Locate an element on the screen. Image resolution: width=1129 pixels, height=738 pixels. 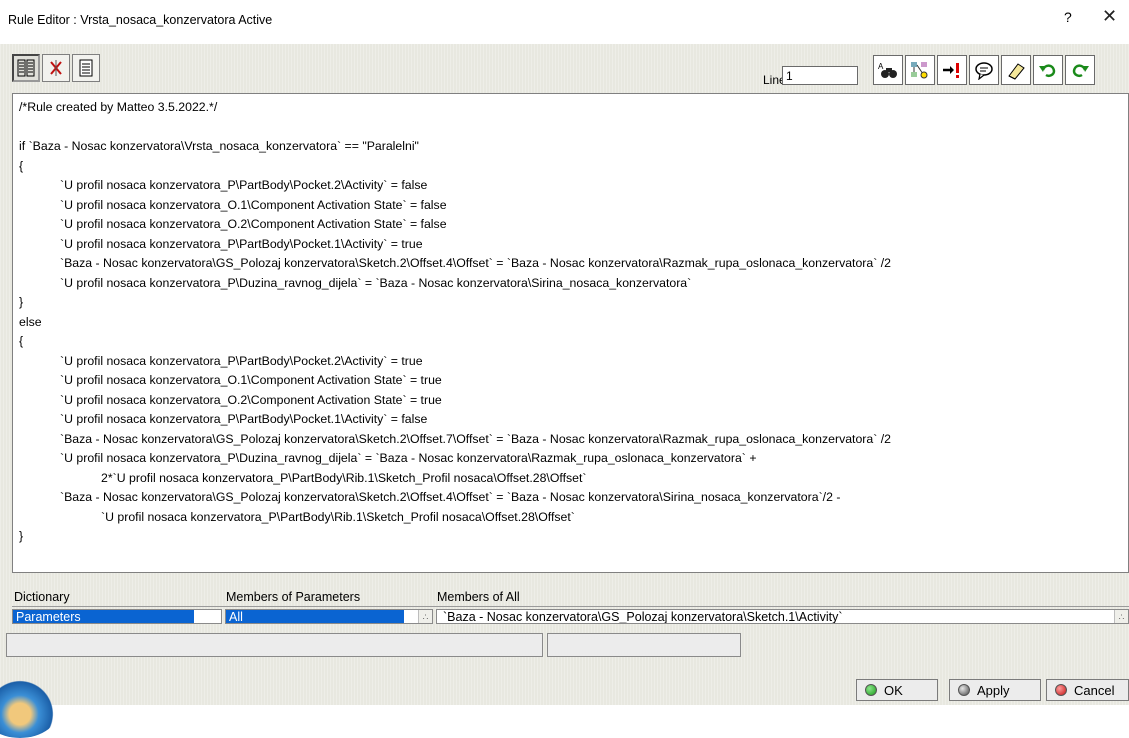
list-item-all: All is located at coordinates (315, 616).